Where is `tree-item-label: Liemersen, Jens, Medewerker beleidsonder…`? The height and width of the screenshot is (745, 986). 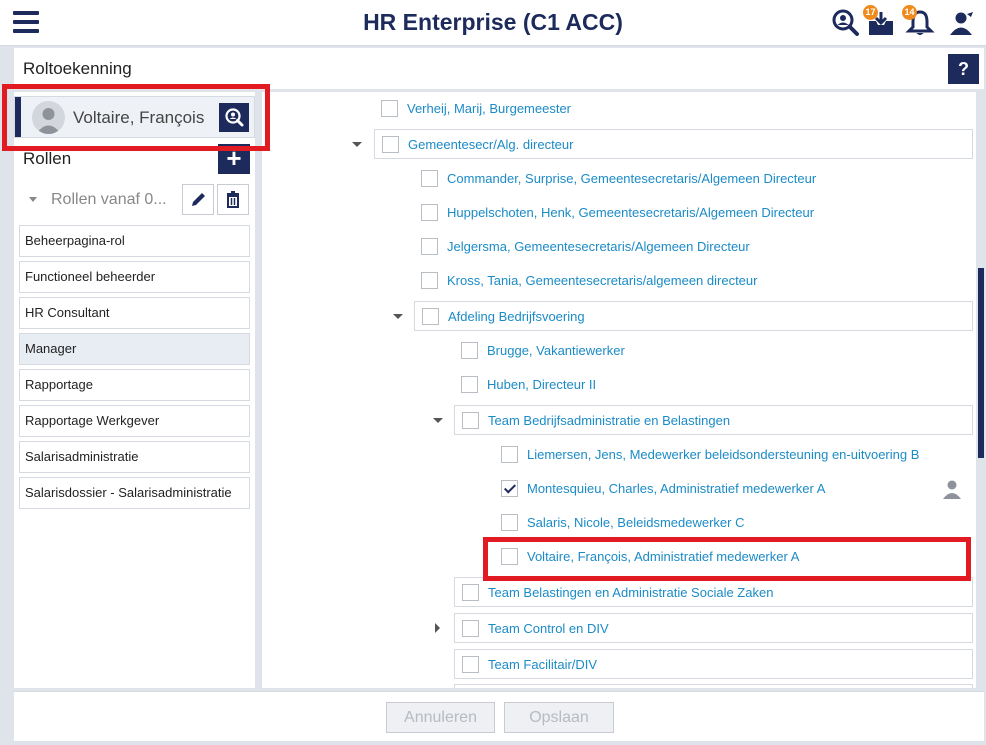
tree-item-label: Liemersen, Jens, Medewerker beleidsonder… is located at coordinates (723, 454).